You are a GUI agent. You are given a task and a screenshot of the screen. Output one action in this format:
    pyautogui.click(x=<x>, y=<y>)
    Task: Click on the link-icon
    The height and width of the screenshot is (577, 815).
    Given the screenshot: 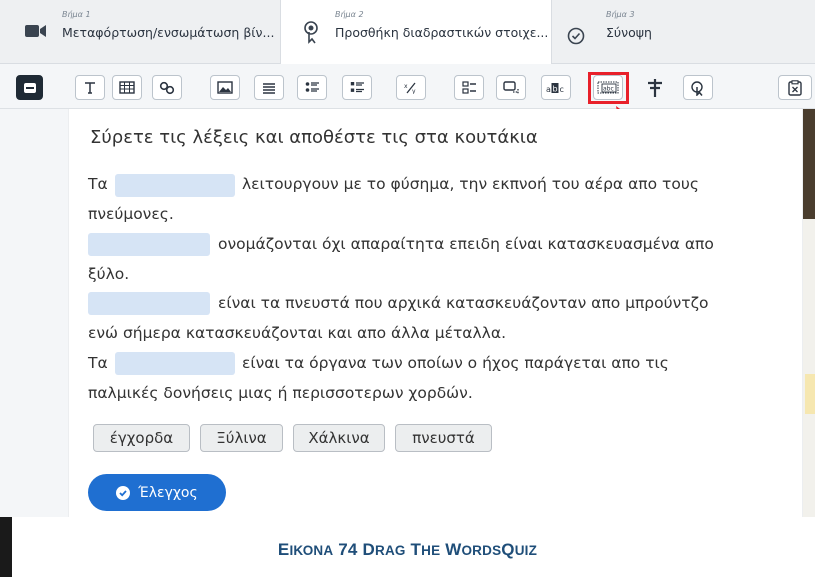 What is the action you would take?
    pyautogui.click(x=167, y=87)
    